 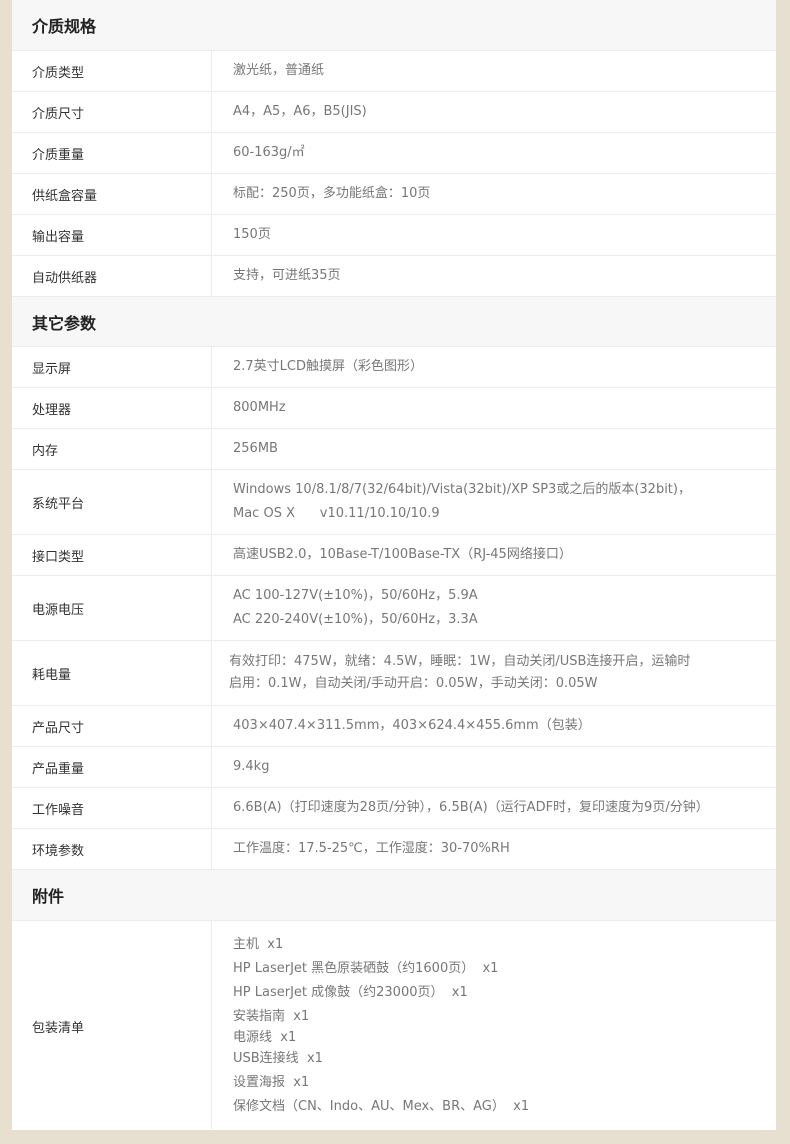 What do you see at coordinates (112, 449) in the screenshot?
I see `spec-label: 内存` at bounding box center [112, 449].